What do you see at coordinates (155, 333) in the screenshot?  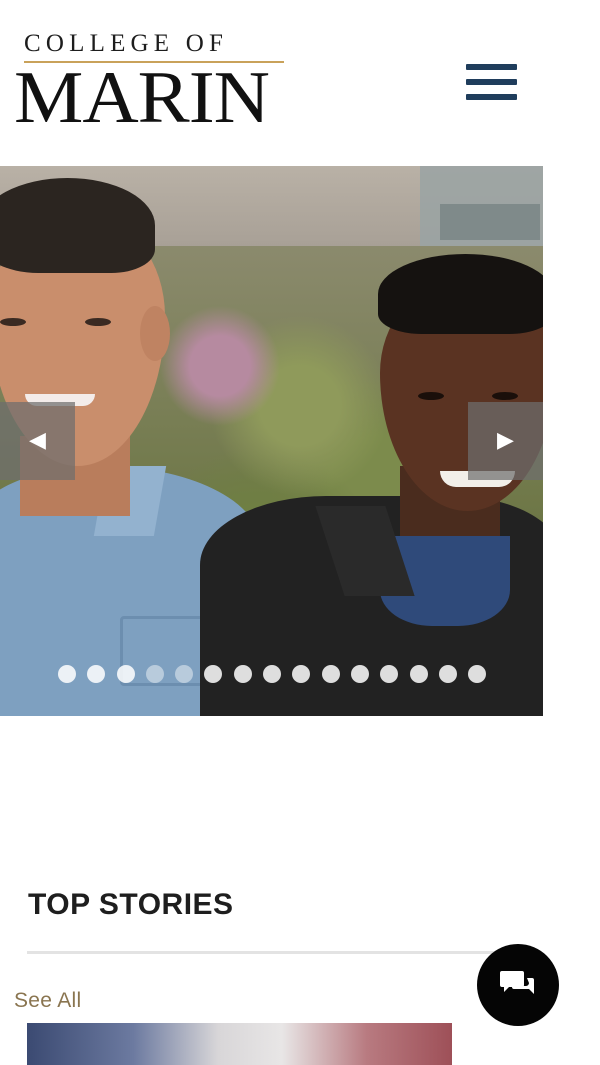 I see `student-one-ear` at bounding box center [155, 333].